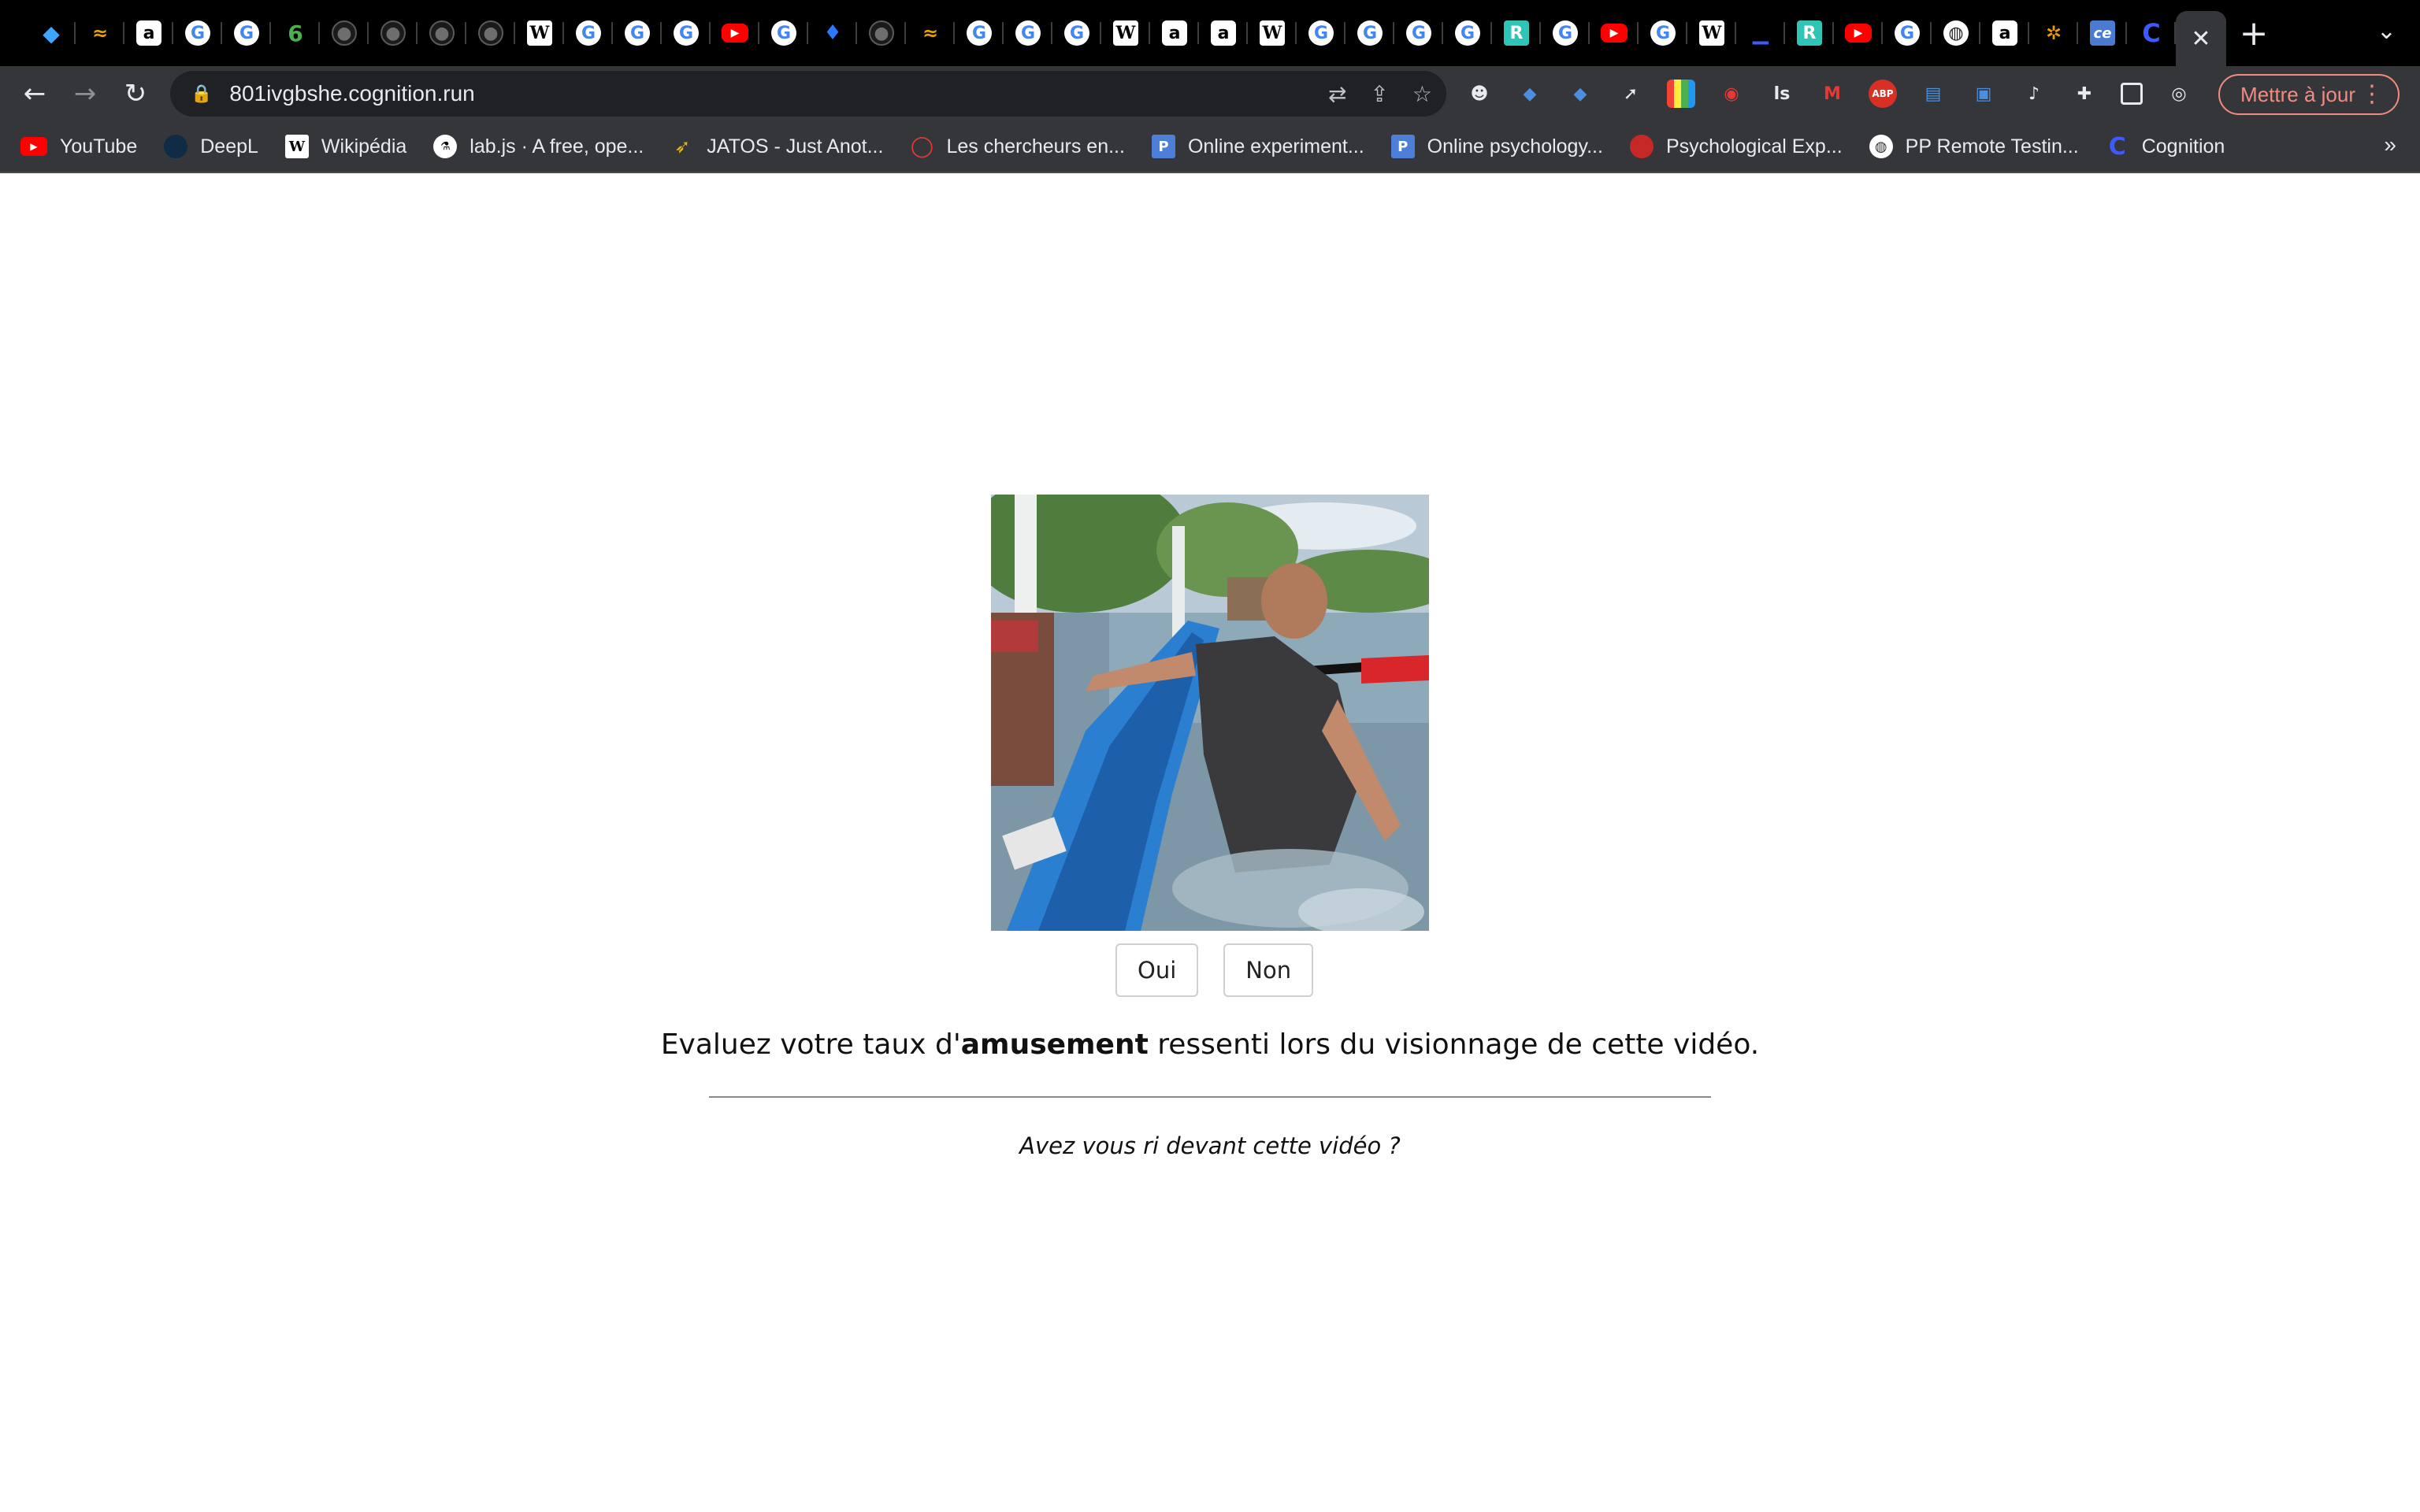  I want to click on browser-tab: ✲, so click(2053, 33).